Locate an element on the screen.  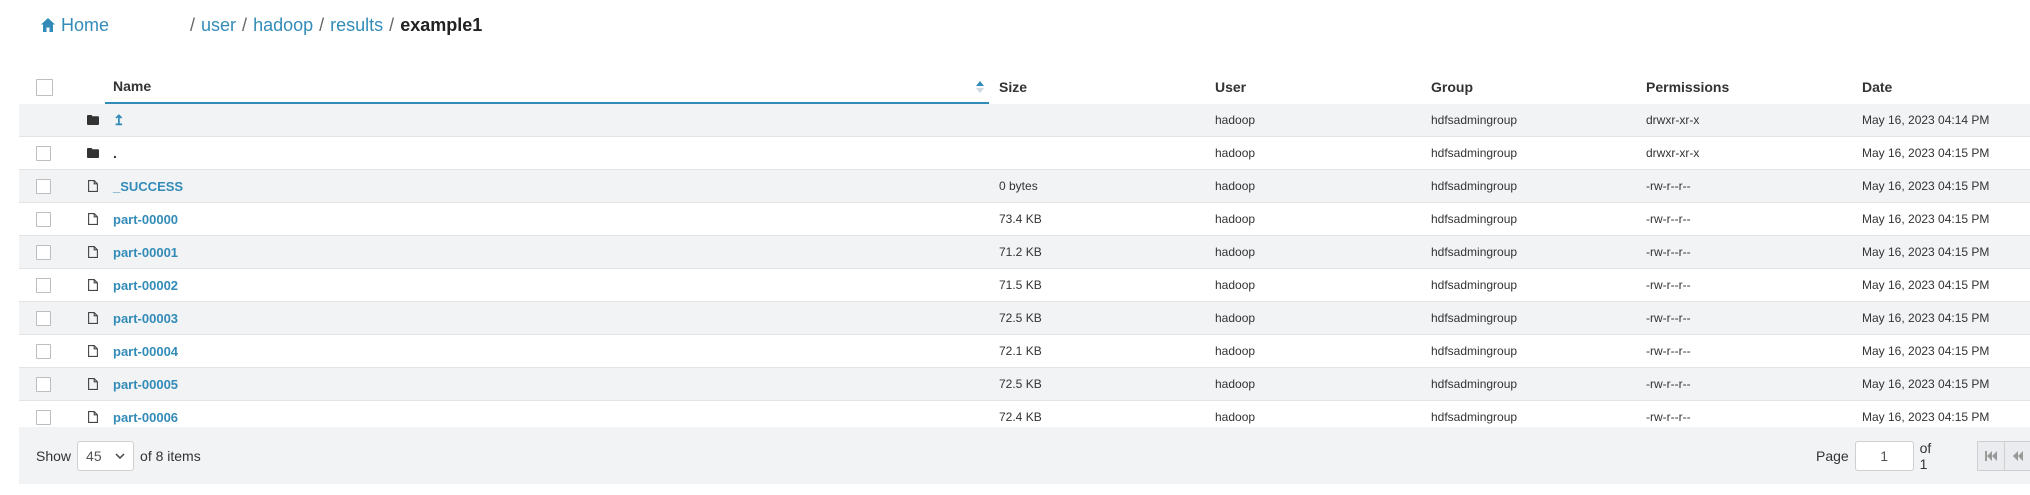
home-link: Home is located at coordinates (74, 25).